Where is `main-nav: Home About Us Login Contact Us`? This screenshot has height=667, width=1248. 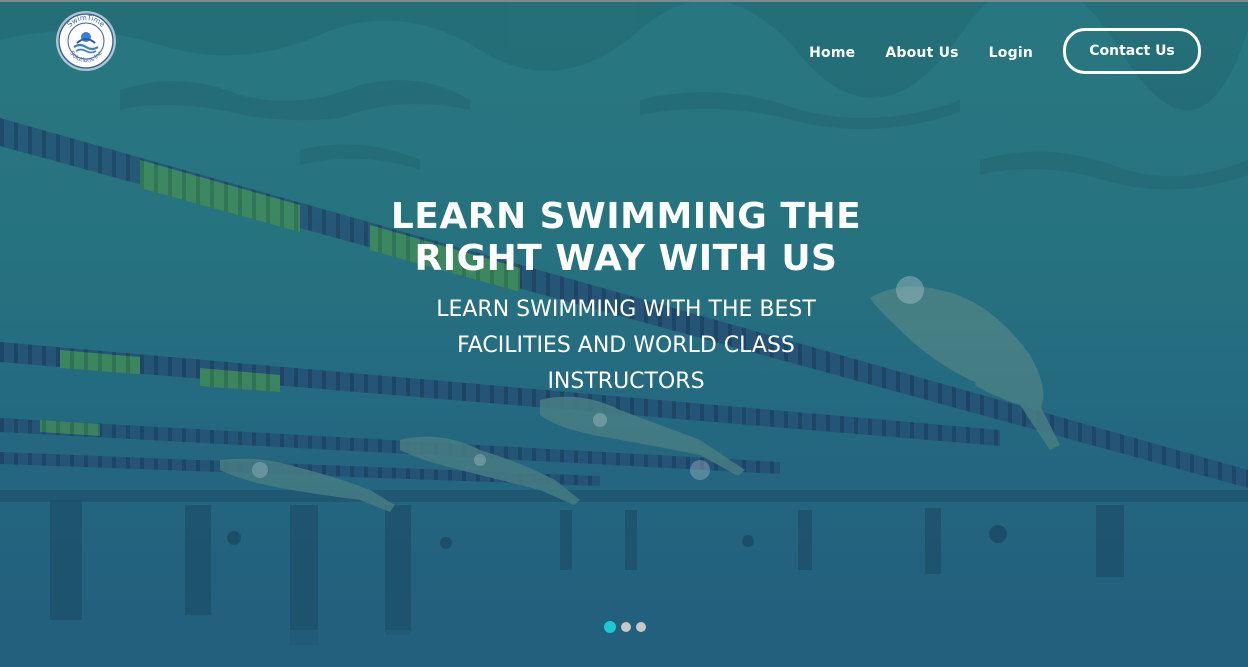
main-nav: Home About Us Login Contact Us is located at coordinates (1005, 51).